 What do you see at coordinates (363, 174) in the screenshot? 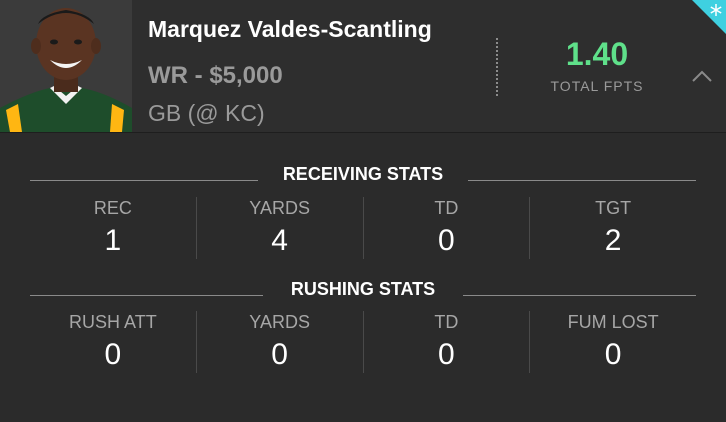
I see `receiving-stats-title: RECEIVING STATS` at bounding box center [363, 174].